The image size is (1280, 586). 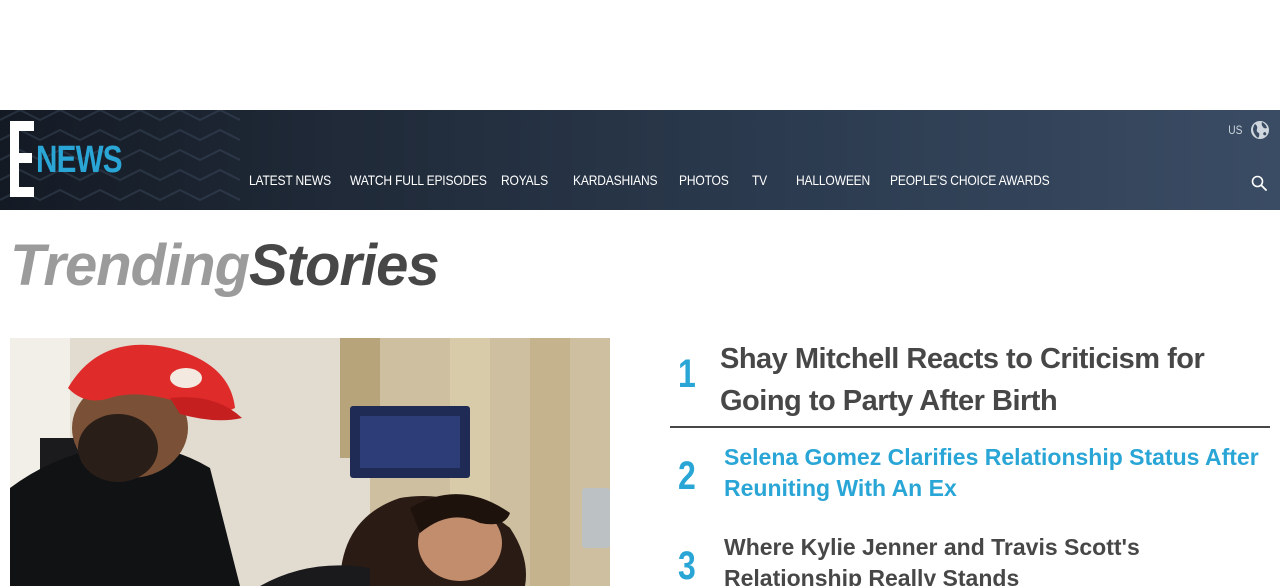 I want to click on nav-item-kardashians: KARDASHIANS, so click(x=618, y=180).